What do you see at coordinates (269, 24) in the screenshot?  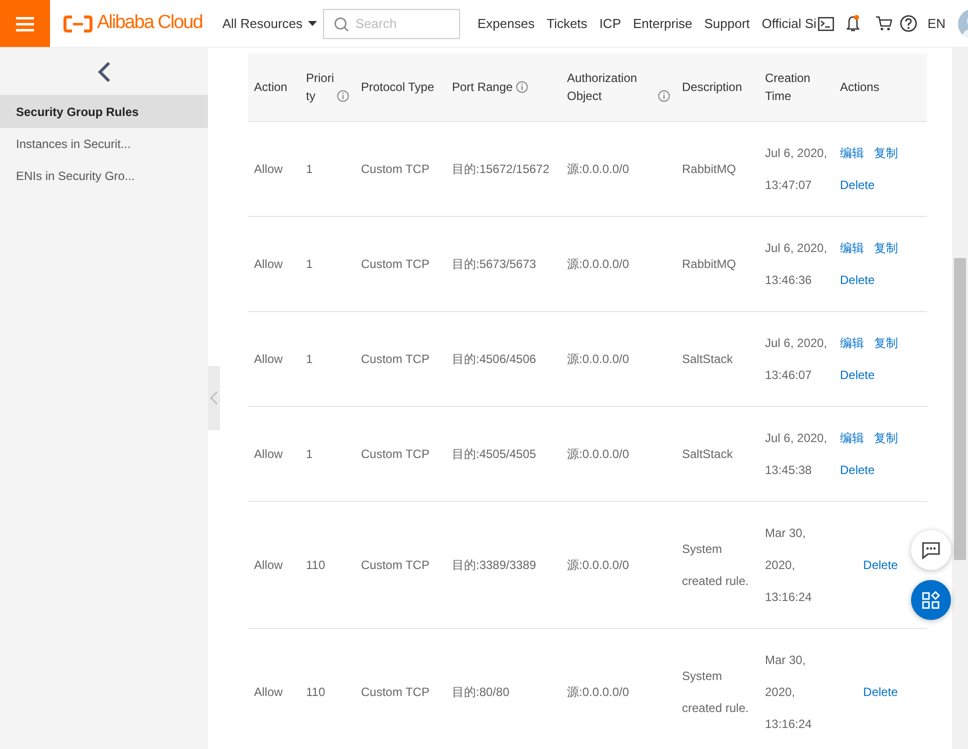 I see `resources-dropdown: All Resources` at bounding box center [269, 24].